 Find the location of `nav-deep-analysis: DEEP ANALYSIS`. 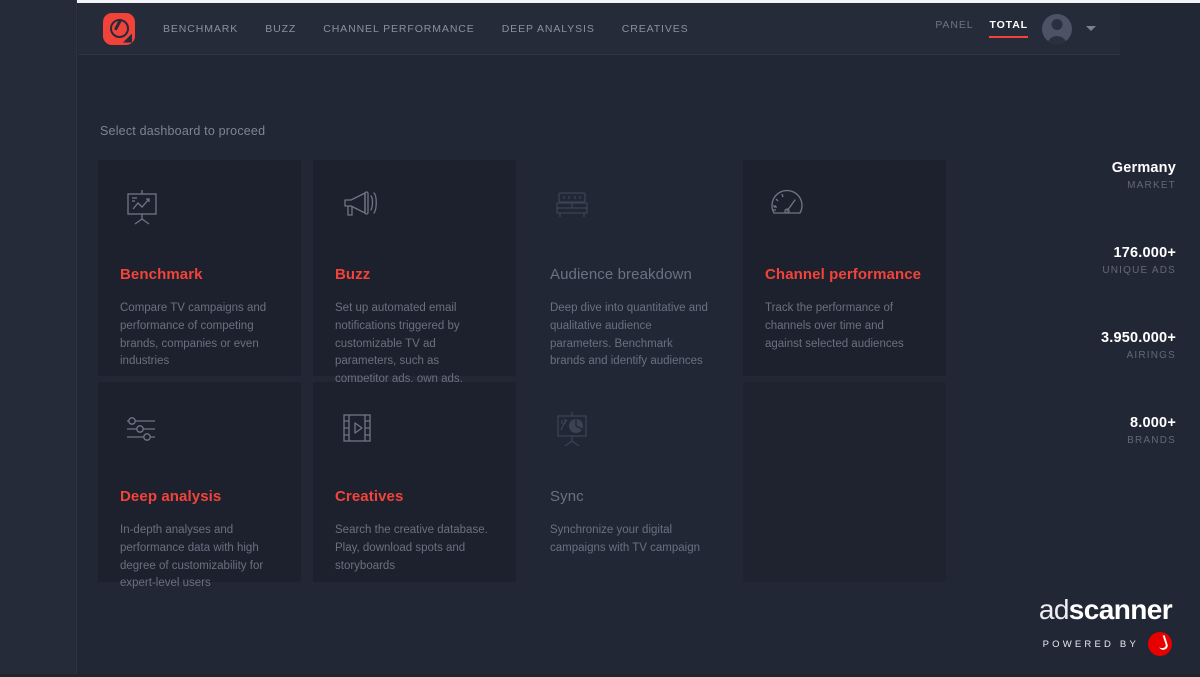

nav-deep-analysis: DEEP ANALYSIS is located at coordinates (548, 29).